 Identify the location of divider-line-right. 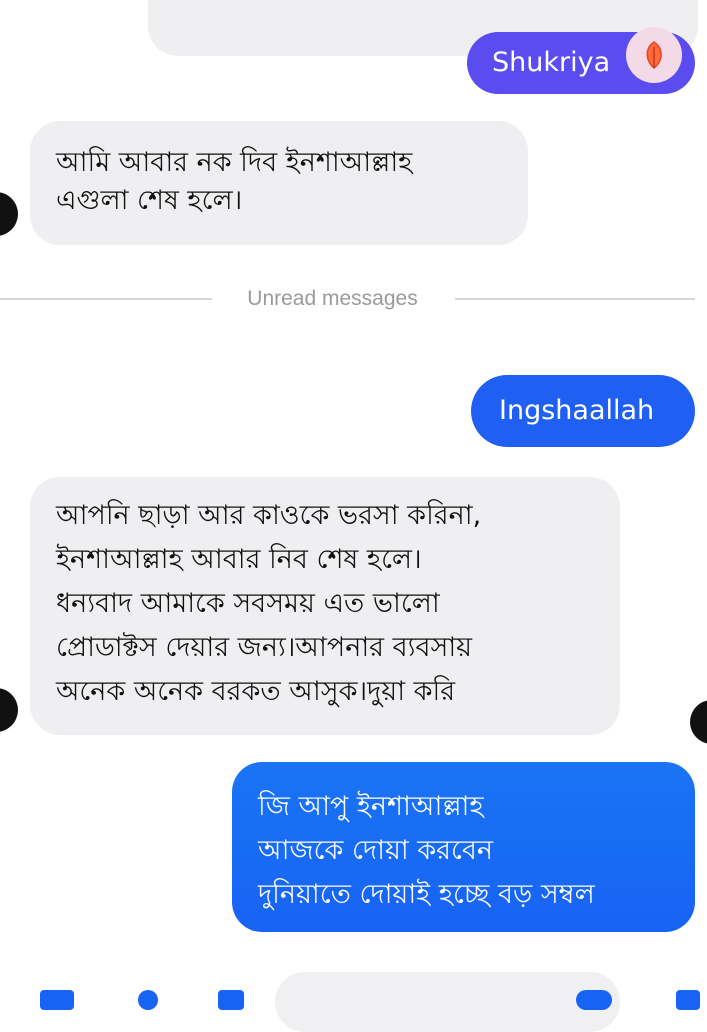
(575, 299).